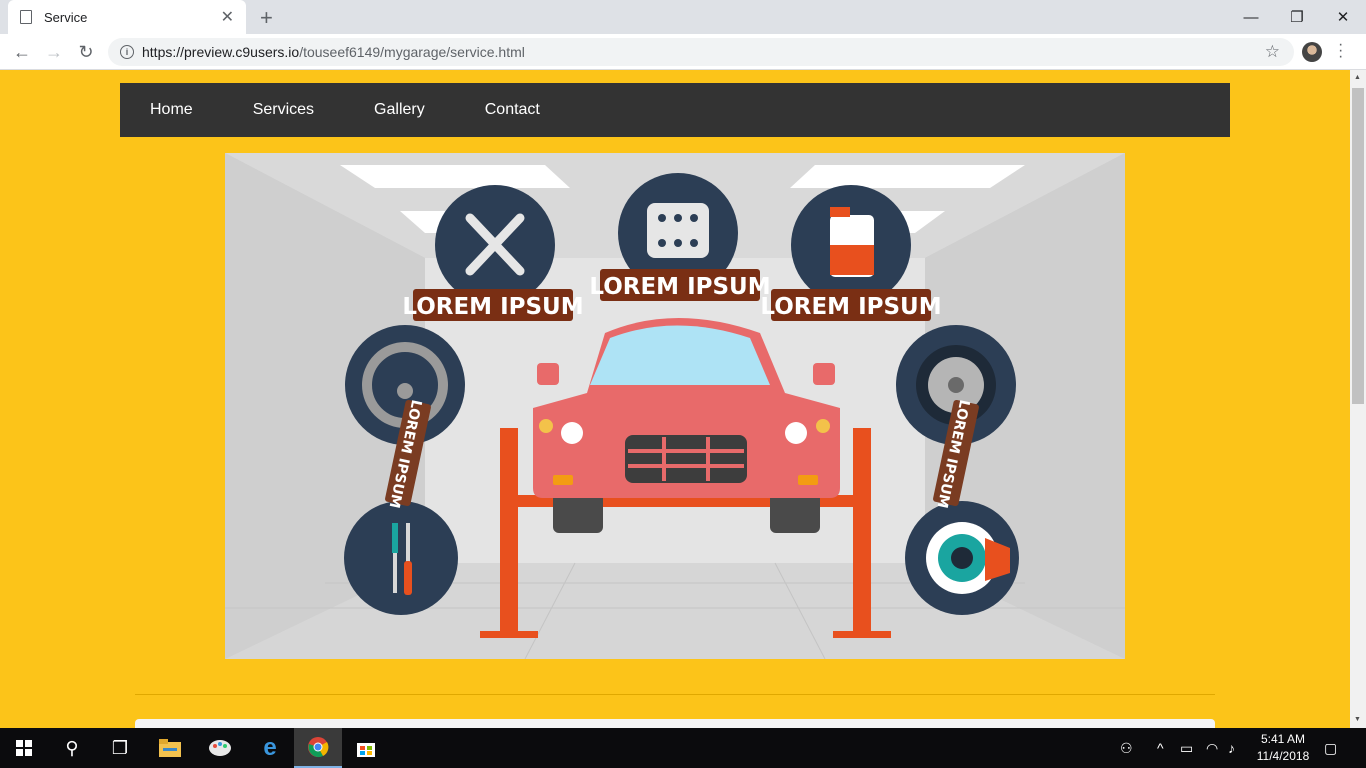 The width and height of the screenshot is (1366, 768). I want to click on new-tab-icon: +, so click(266, 18).